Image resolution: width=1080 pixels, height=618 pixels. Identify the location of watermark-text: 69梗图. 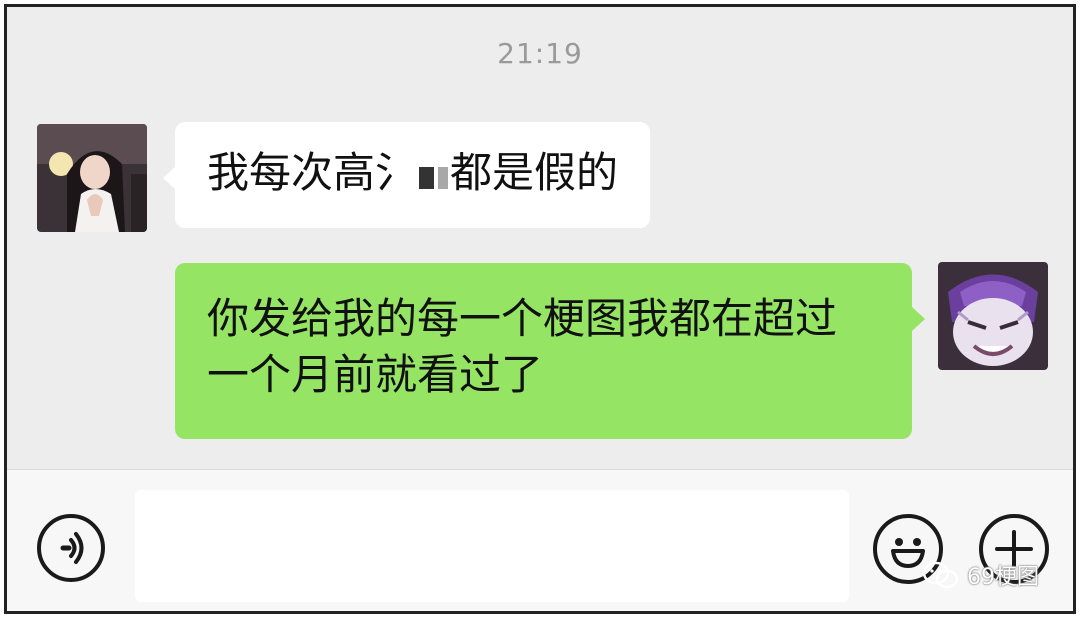
(1003, 577).